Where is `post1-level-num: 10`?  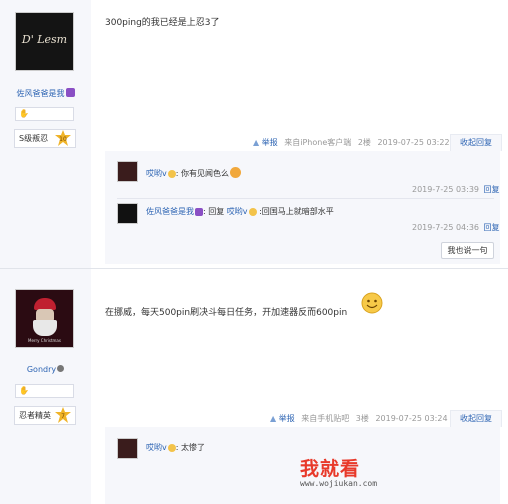 post1-level-num: 10 is located at coordinates (63, 139).